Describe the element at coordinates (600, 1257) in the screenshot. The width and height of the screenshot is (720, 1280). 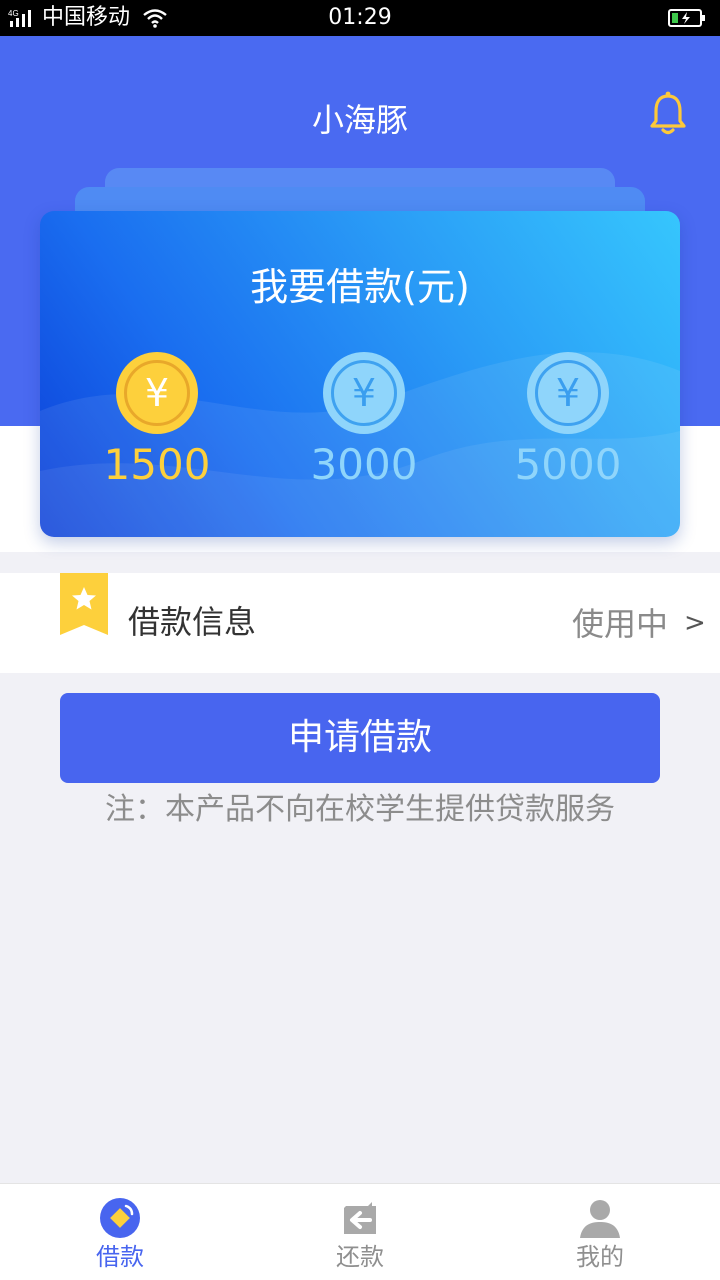
I see `tab-profile-label: 我的` at that location.